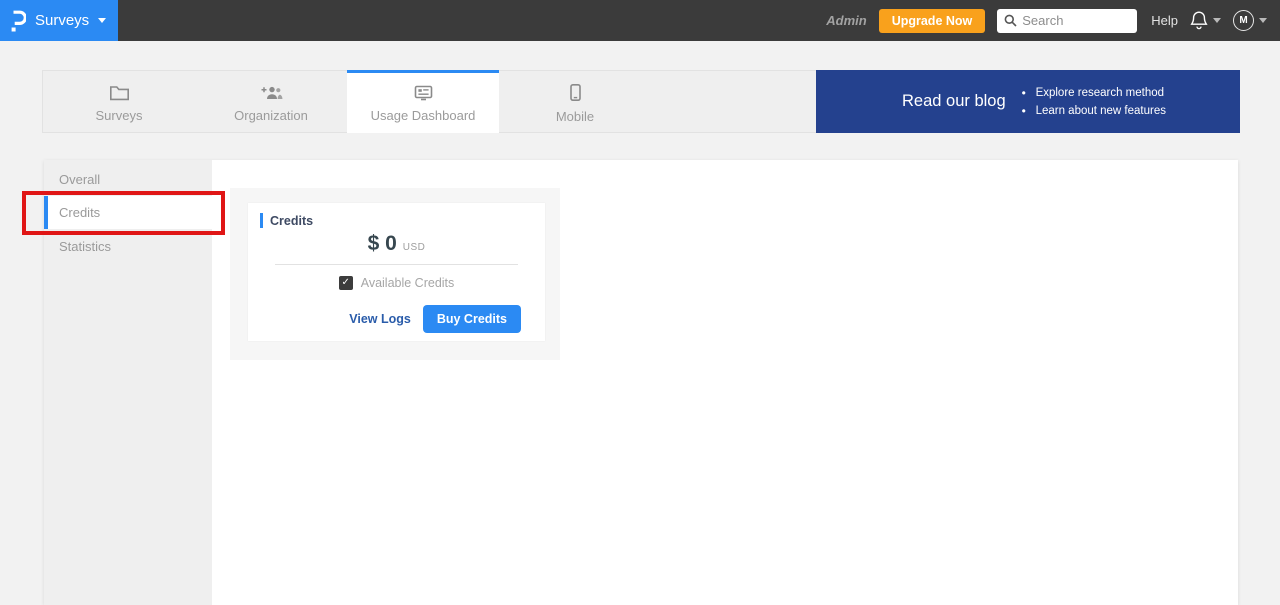 The image size is (1280, 605). Describe the element at coordinates (261, 220) in the screenshot. I see `accent-bar` at that location.